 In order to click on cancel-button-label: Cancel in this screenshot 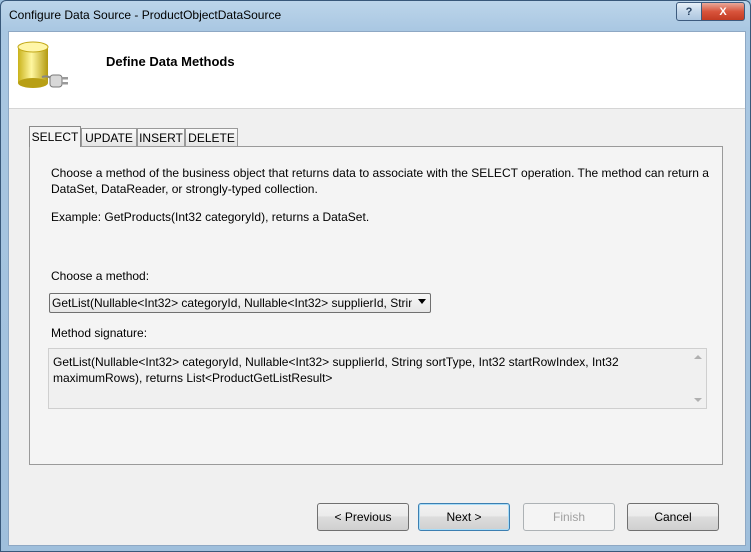, I will do `click(673, 517)`.